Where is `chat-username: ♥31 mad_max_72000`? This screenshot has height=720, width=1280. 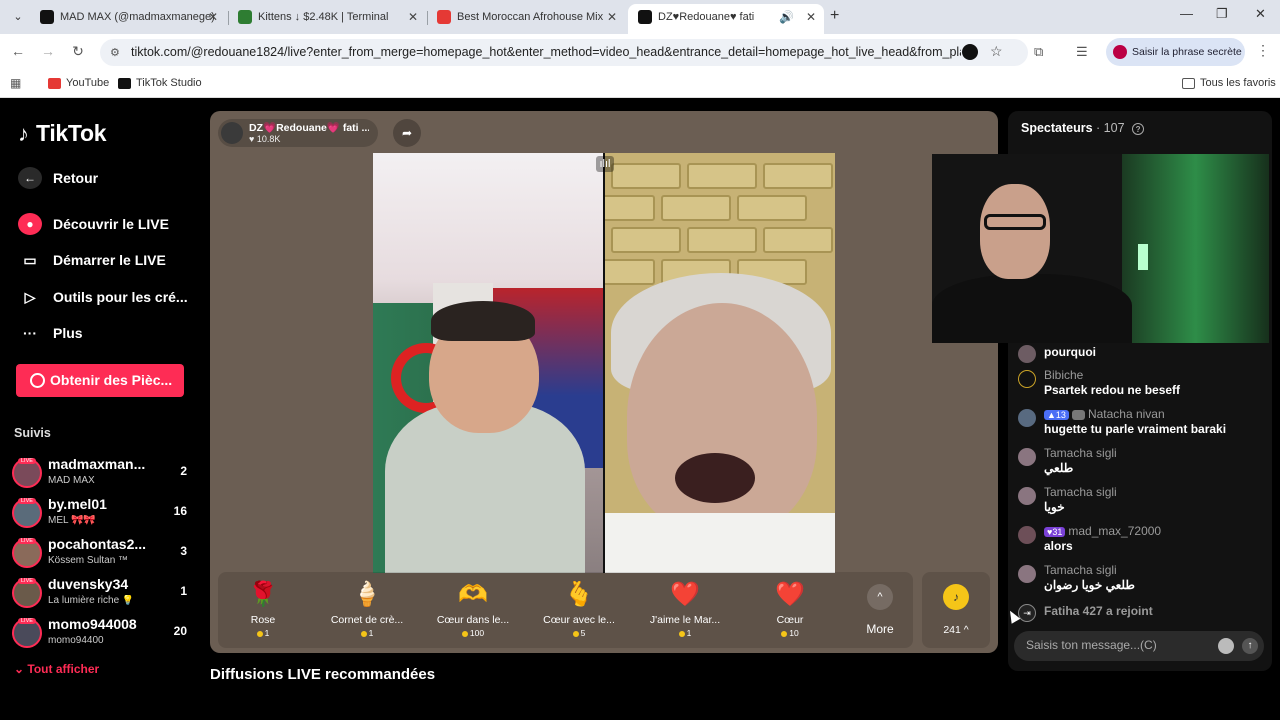 chat-username: ♥31 mad_max_72000 is located at coordinates (1102, 531).